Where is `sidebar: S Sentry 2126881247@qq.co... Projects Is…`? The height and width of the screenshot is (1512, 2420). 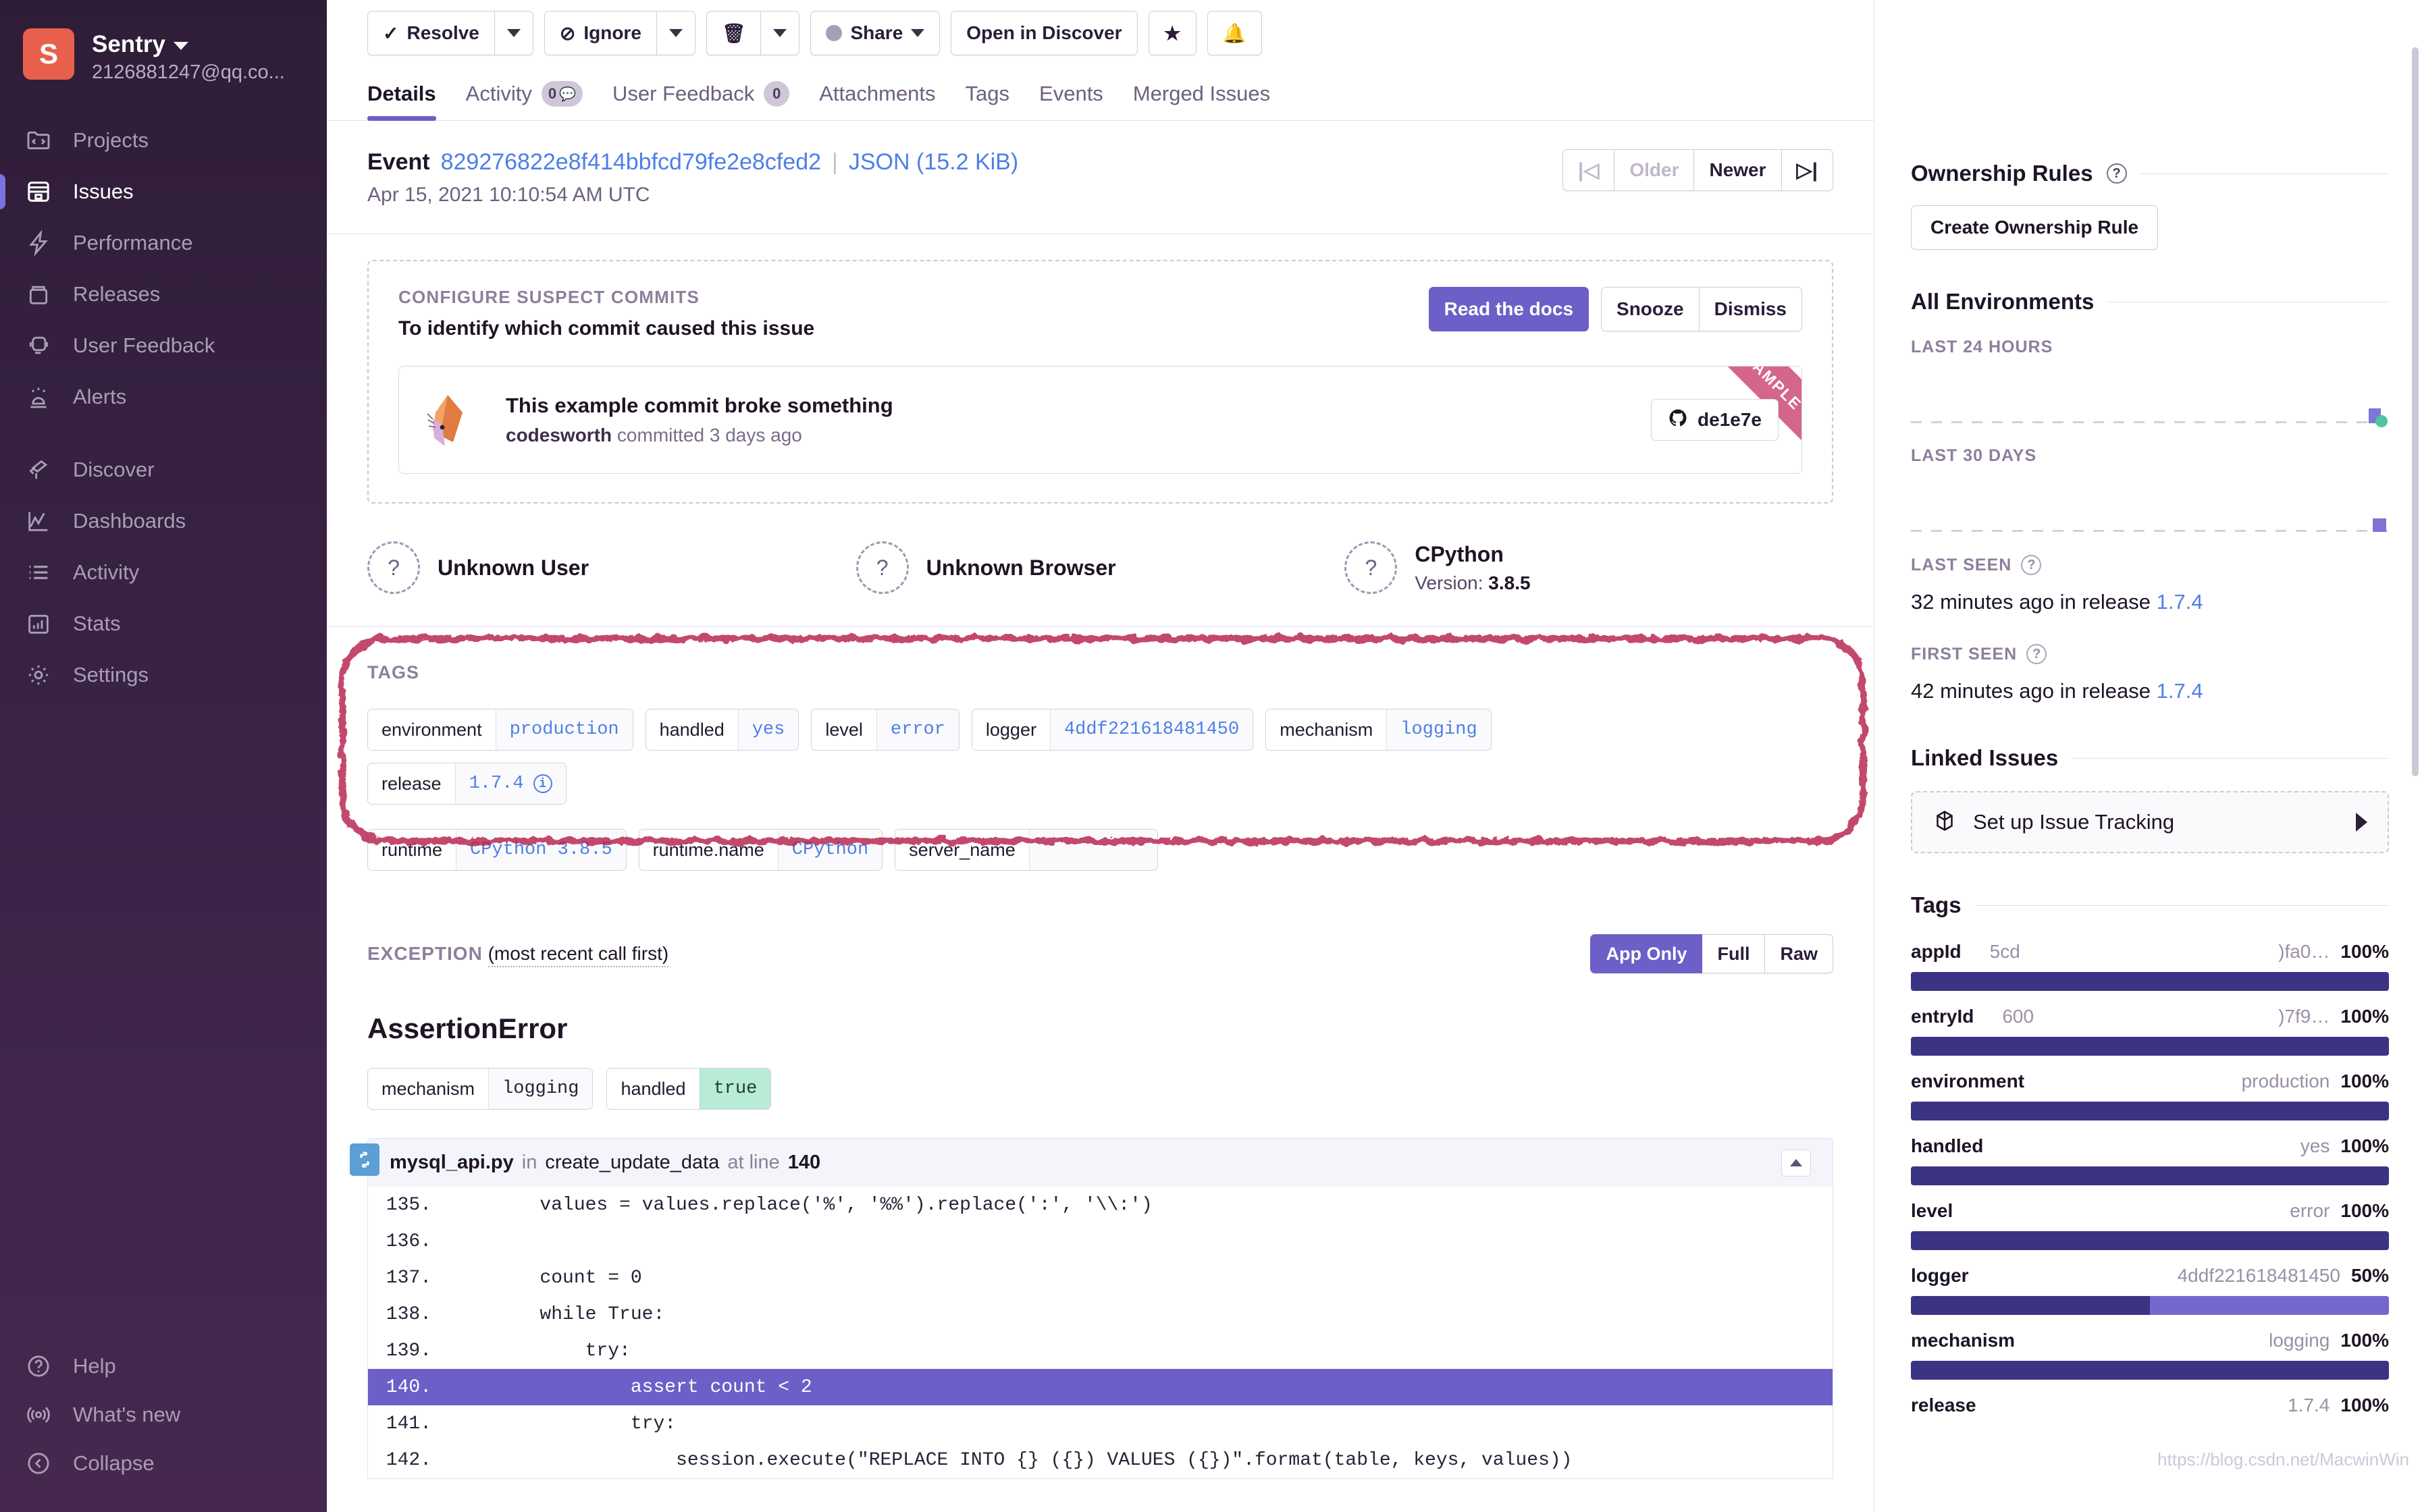 sidebar: S Sentry 2126881247@qq.co... Projects Is… is located at coordinates (163, 756).